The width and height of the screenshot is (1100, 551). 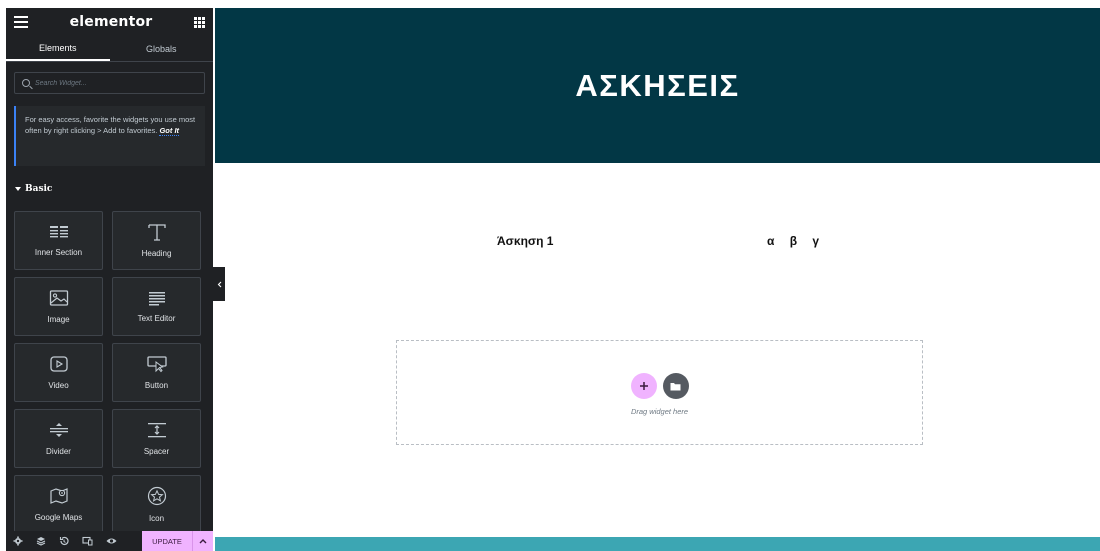 What do you see at coordinates (525, 241) in the screenshot?
I see `exercise-heading: Άσκηση 1` at bounding box center [525, 241].